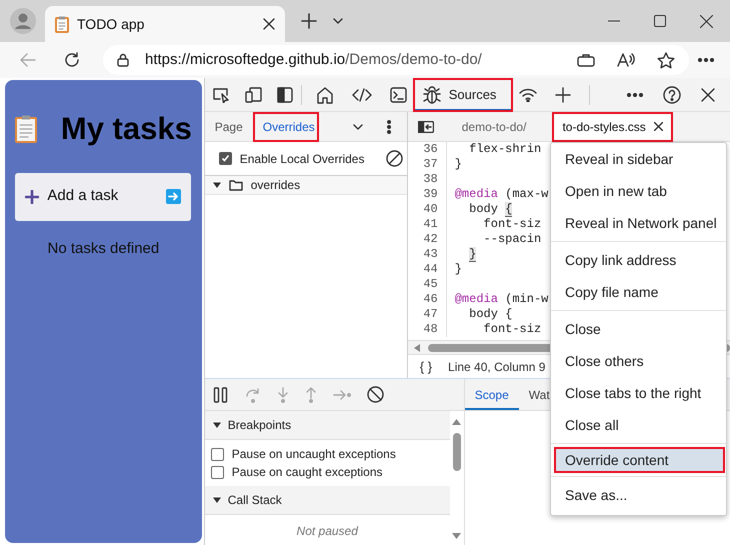 The width and height of the screenshot is (730, 545). What do you see at coordinates (395, 158) in the screenshot?
I see `clear-overrides-icon` at bounding box center [395, 158].